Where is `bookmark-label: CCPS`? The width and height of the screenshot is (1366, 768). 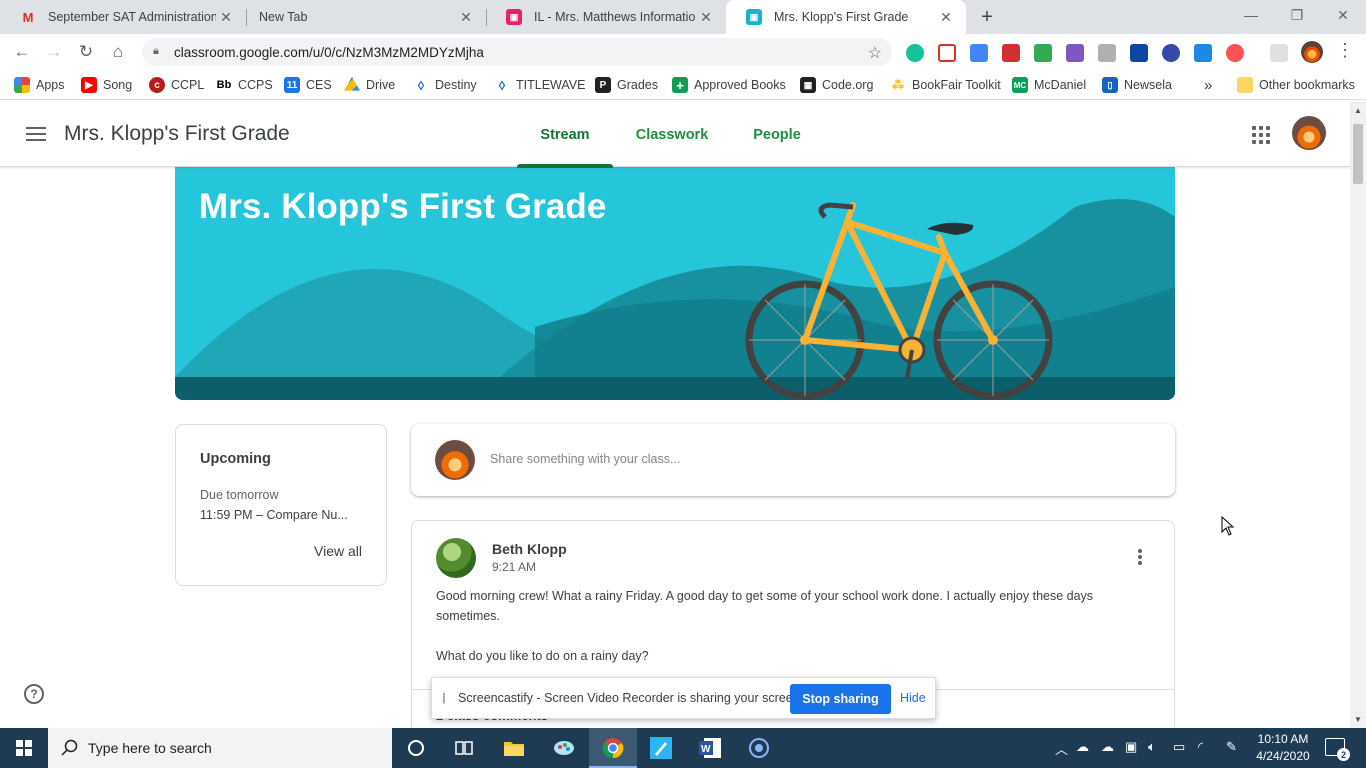
bookmark-label: CCPS is located at coordinates (255, 85).